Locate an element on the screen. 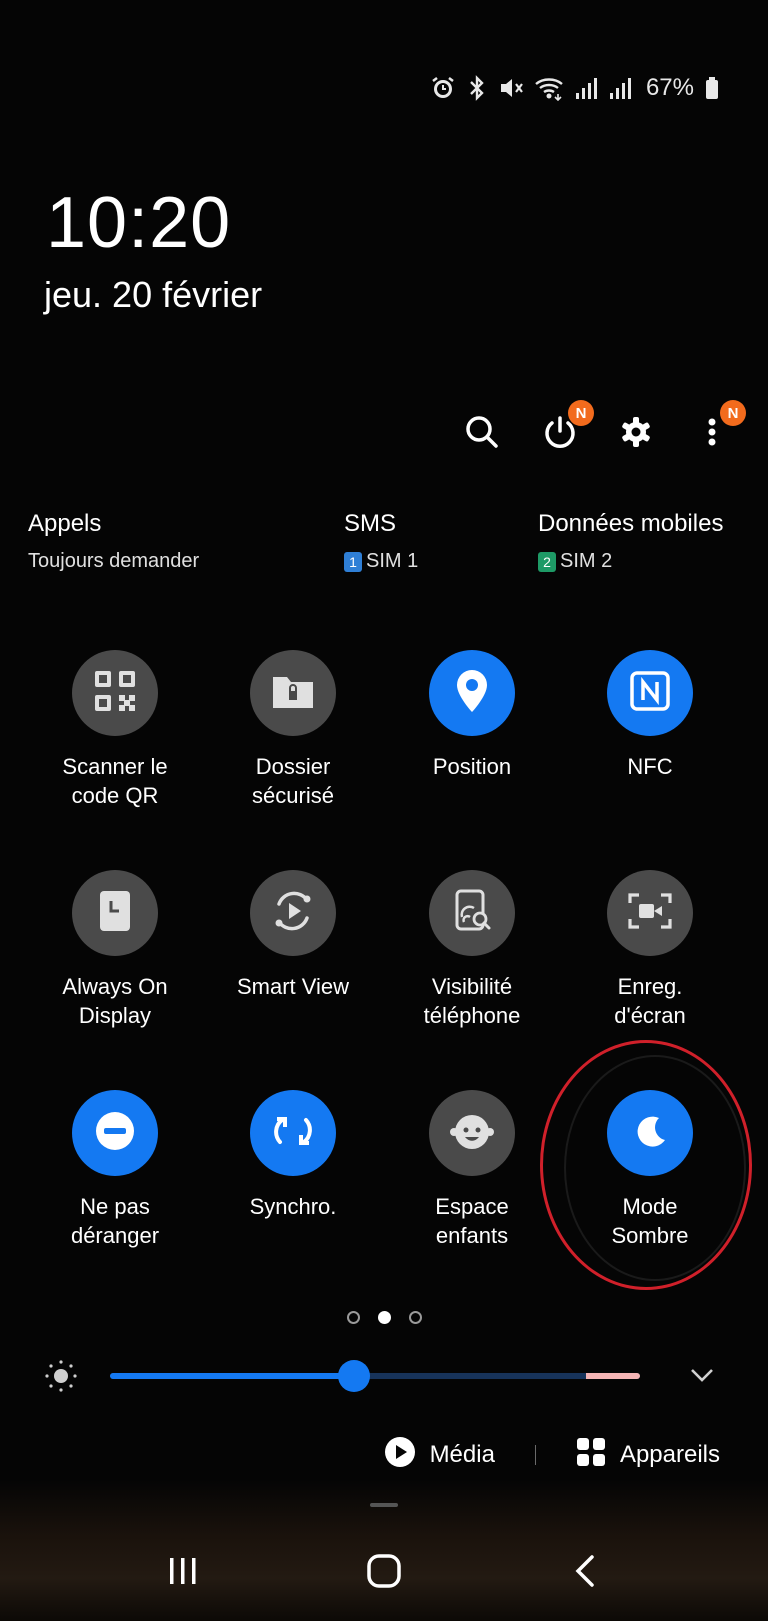  nfc-icon is located at coordinates (650, 693).